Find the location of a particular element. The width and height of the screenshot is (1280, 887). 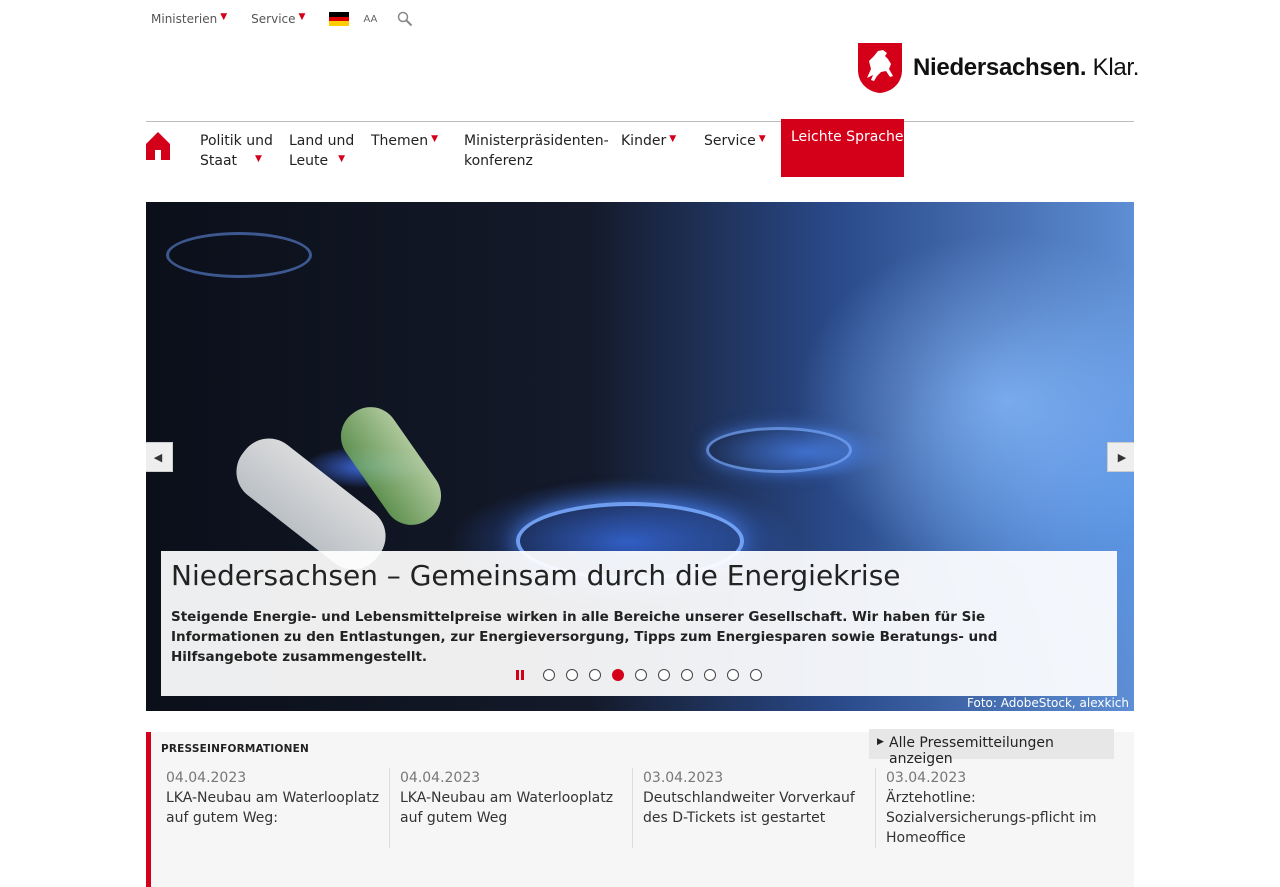

service-menu: Service ▼ is located at coordinates (278, 19).